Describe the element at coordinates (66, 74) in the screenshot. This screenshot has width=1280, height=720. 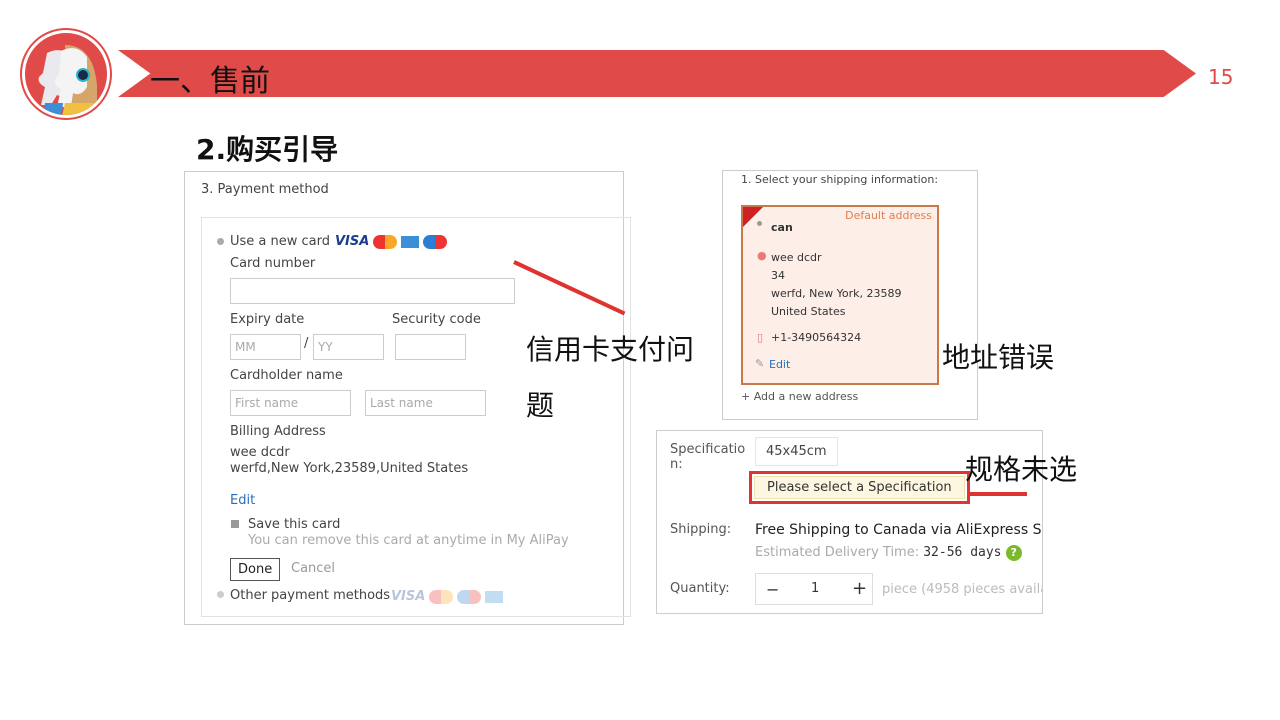
I see `customer-service-logo` at that location.